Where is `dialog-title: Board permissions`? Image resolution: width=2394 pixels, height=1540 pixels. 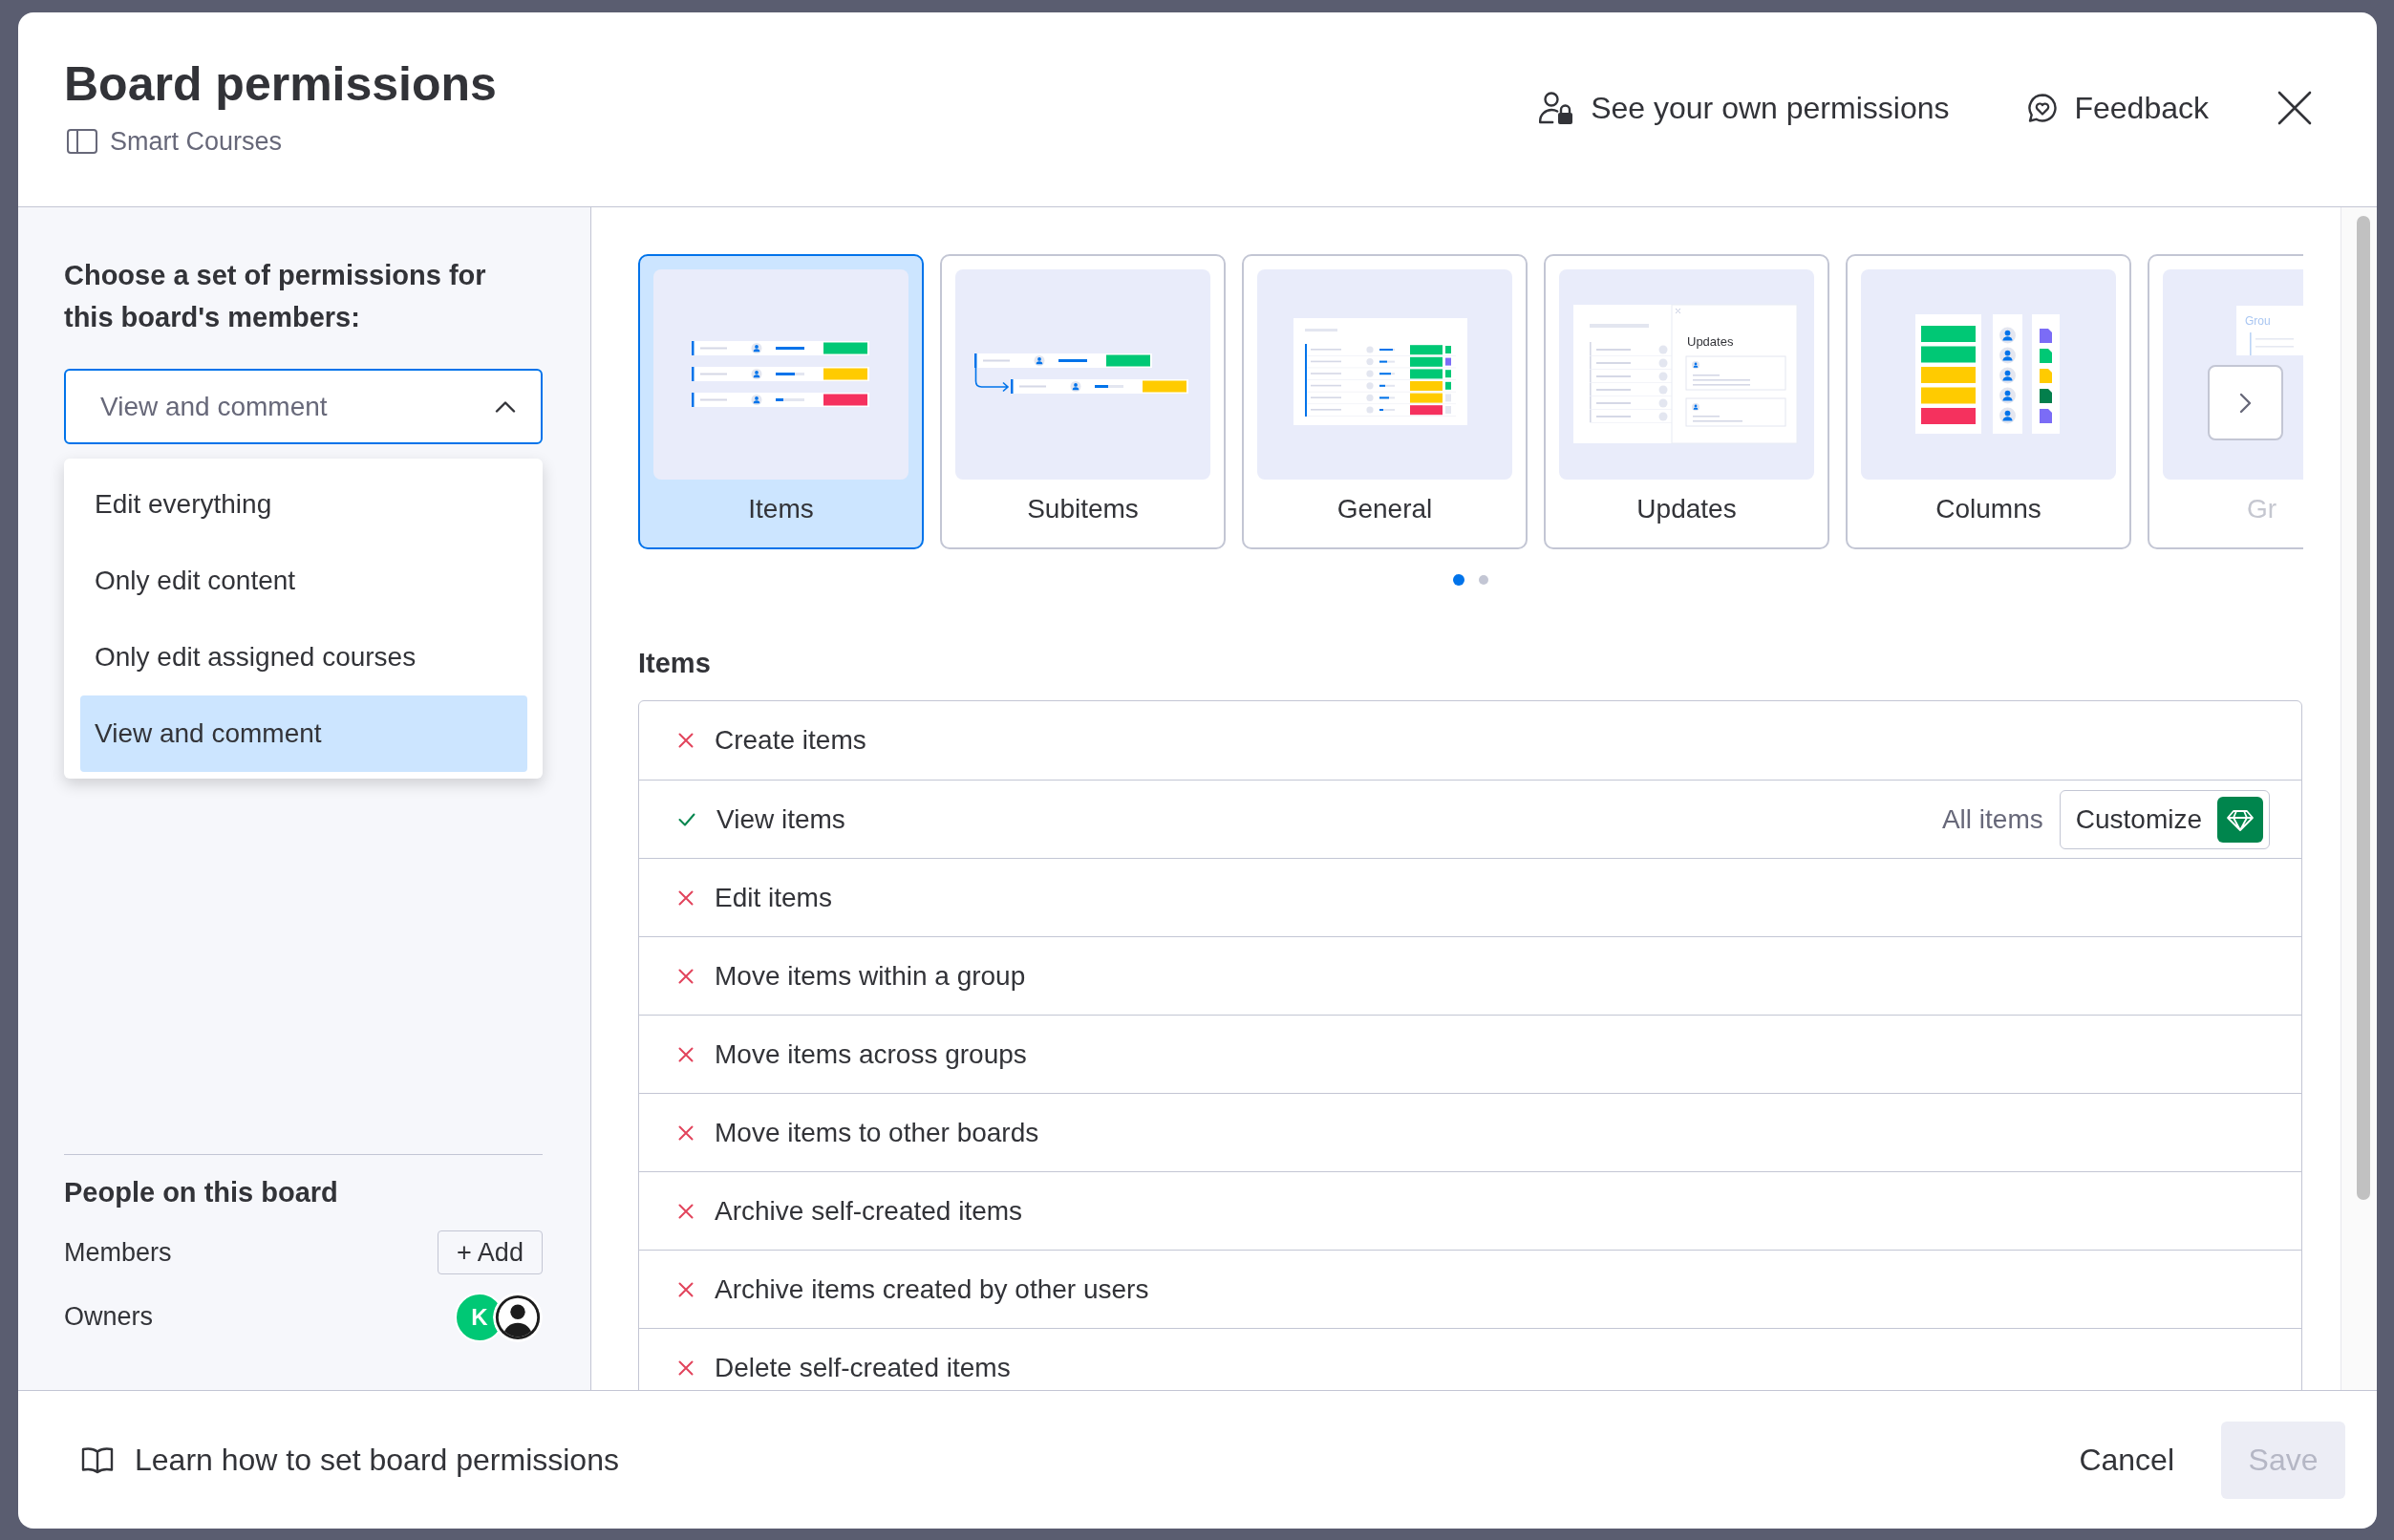 dialog-title: Board permissions is located at coordinates (280, 85).